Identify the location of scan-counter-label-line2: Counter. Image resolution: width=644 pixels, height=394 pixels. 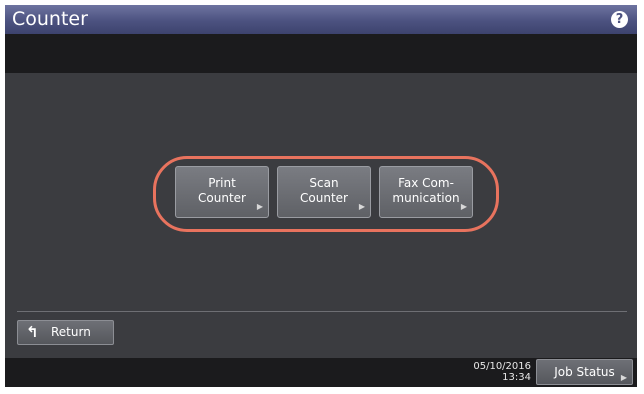
(324, 198).